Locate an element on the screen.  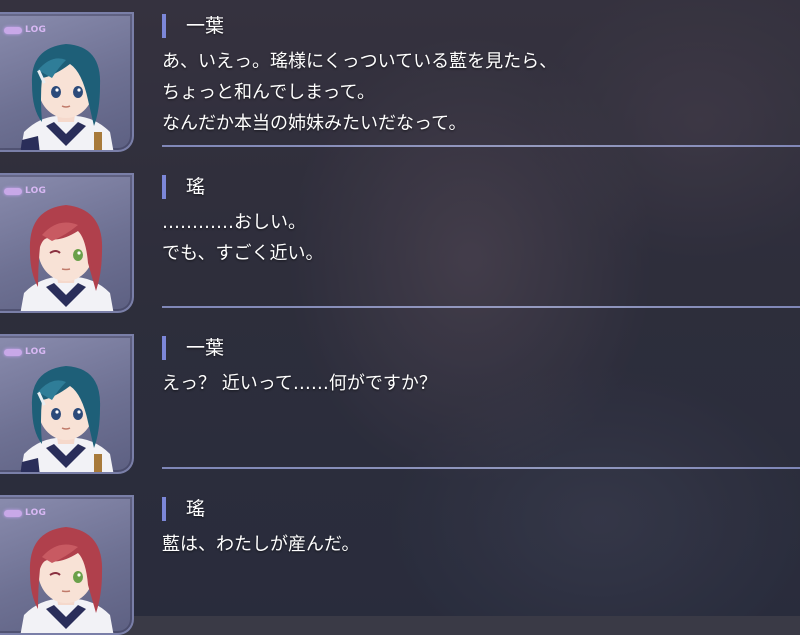
dialogue-line: 藍は、わたしが産んだ。 is located at coordinates (261, 544).